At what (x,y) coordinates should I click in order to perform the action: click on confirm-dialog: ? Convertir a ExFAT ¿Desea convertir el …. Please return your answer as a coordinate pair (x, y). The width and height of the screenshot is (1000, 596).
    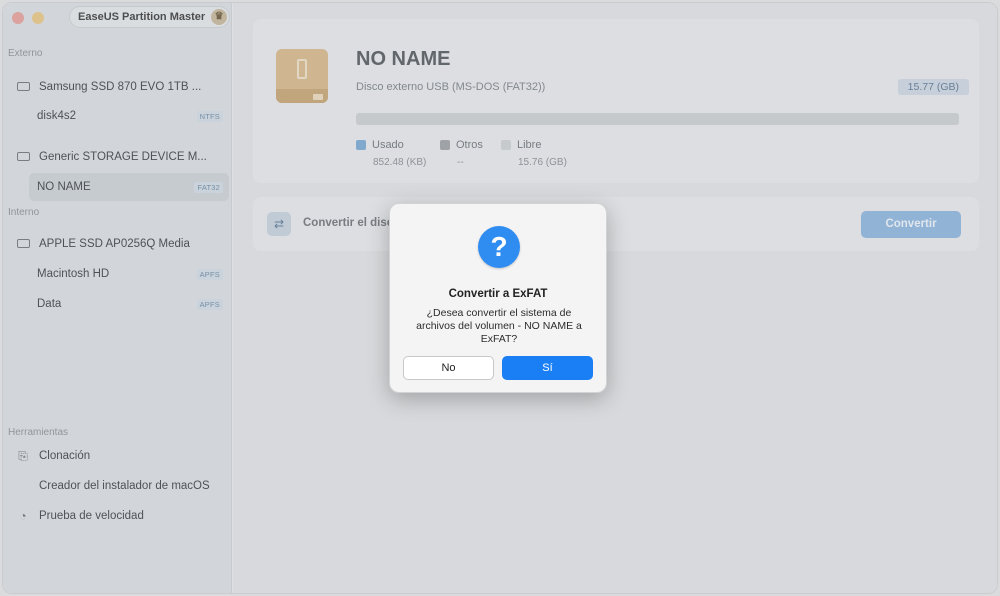
    Looking at the image, I should click on (498, 298).